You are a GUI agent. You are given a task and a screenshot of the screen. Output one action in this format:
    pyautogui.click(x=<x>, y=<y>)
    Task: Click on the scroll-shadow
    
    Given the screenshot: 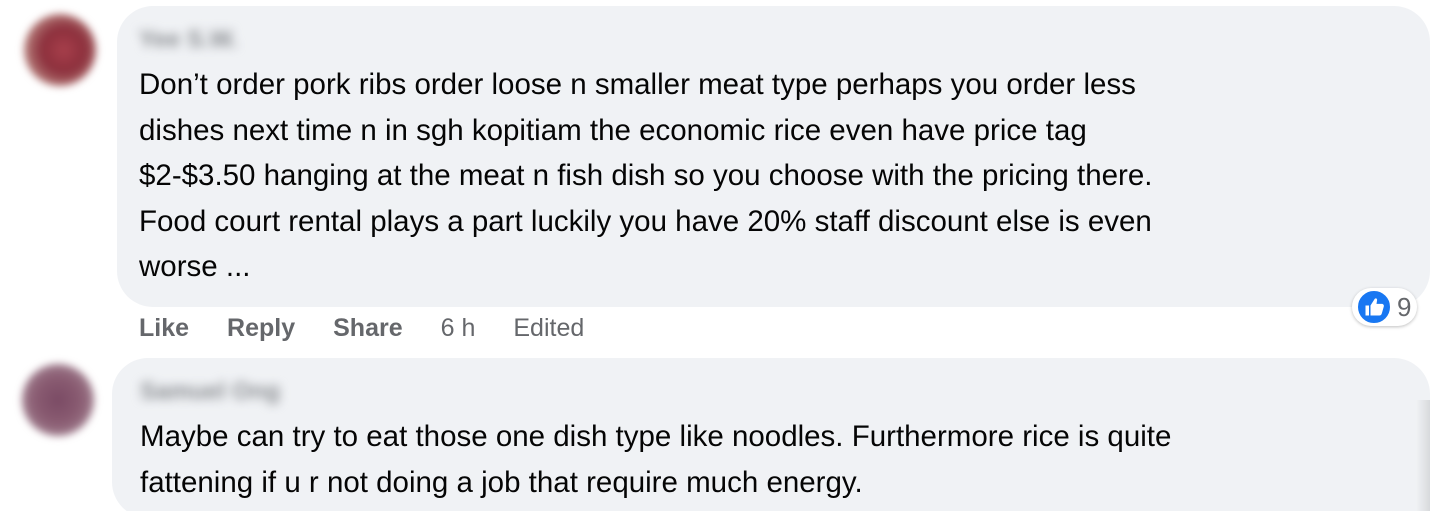 What is the action you would take?
    pyautogui.click(x=1423, y=455)
    